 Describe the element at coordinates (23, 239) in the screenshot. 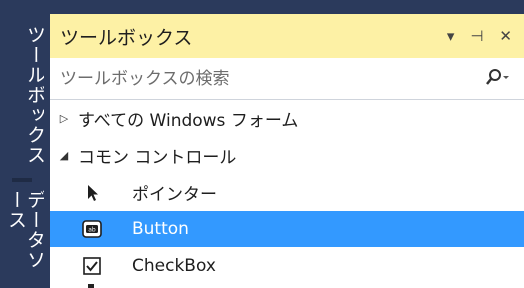

I see `dock-tab-datasource: データソース` at that location.